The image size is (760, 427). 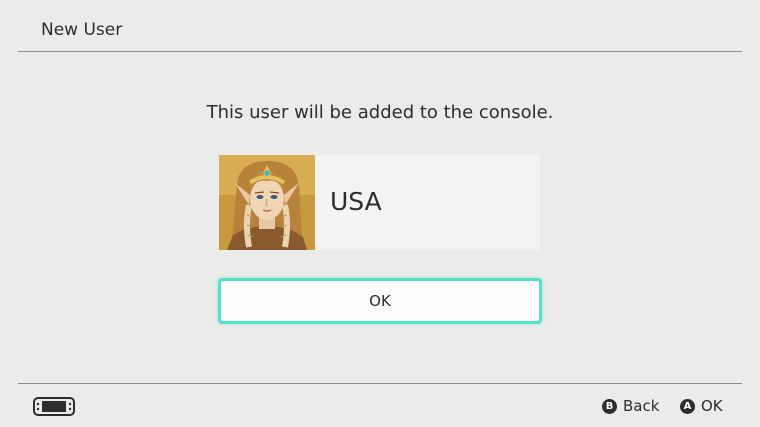 I want to click on footer-bar: B Back A OK, so click(x=380, y=405).